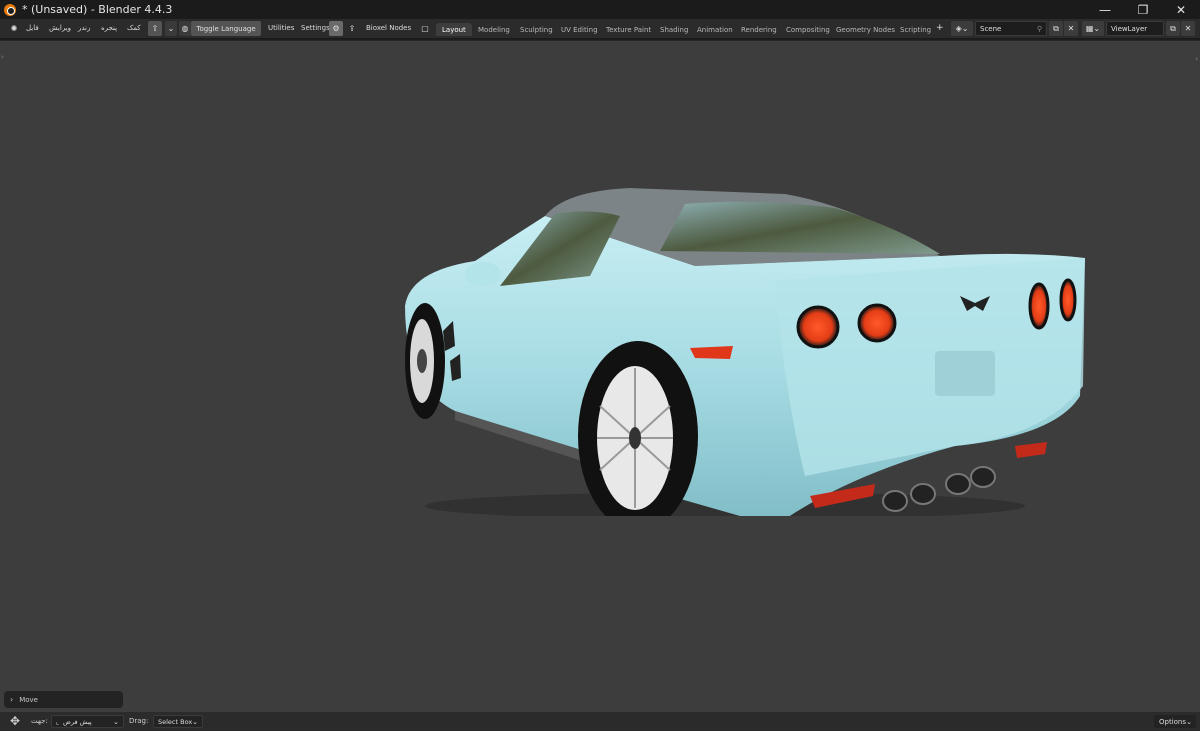  I want to click on new-scene-icon: ⧉, so click(1056, 28).